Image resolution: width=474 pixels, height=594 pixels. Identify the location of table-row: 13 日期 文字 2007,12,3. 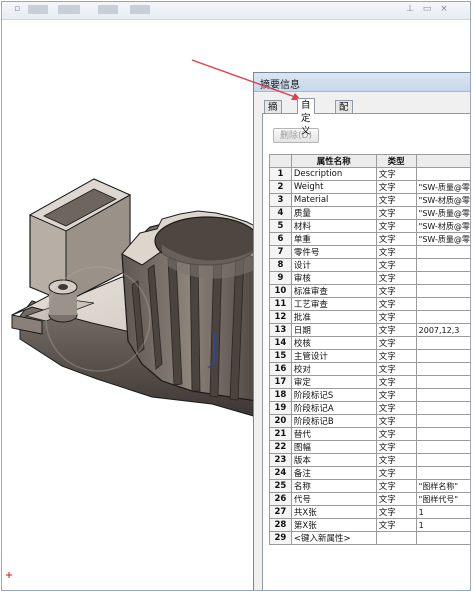
(369, 330).